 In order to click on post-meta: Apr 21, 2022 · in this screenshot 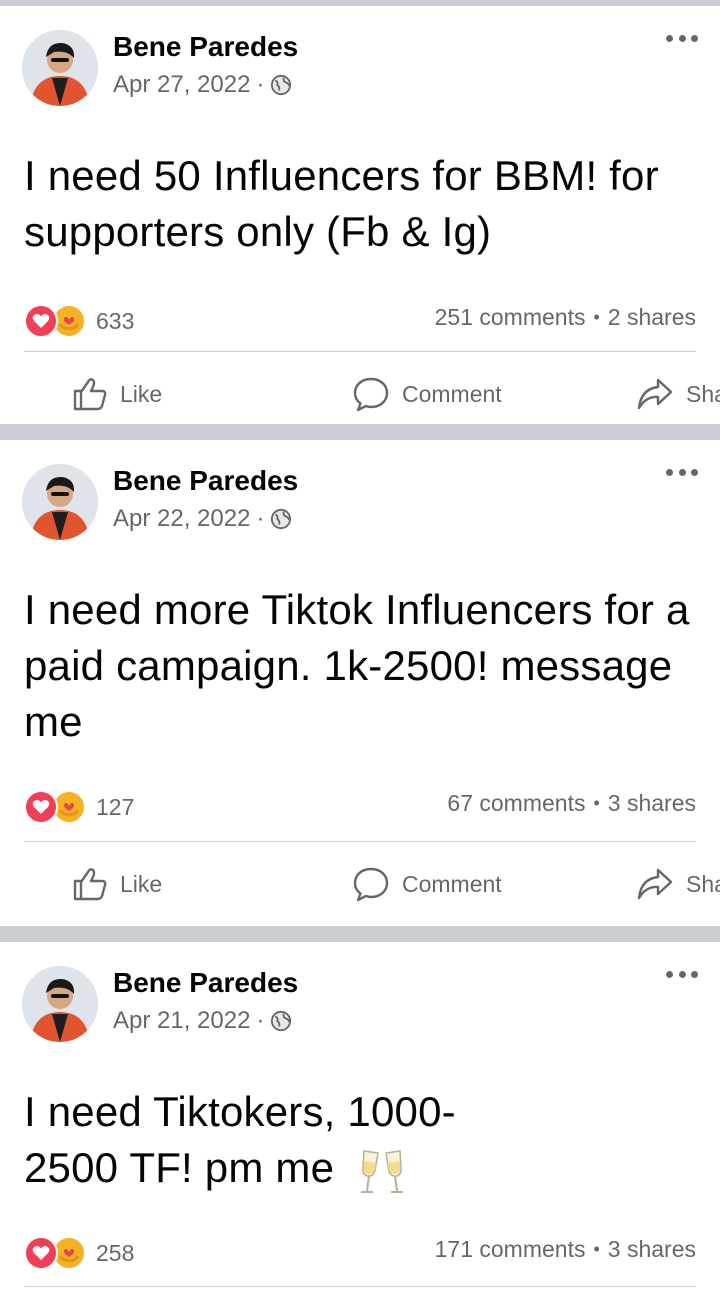, I will do `click(202, 1021)`.